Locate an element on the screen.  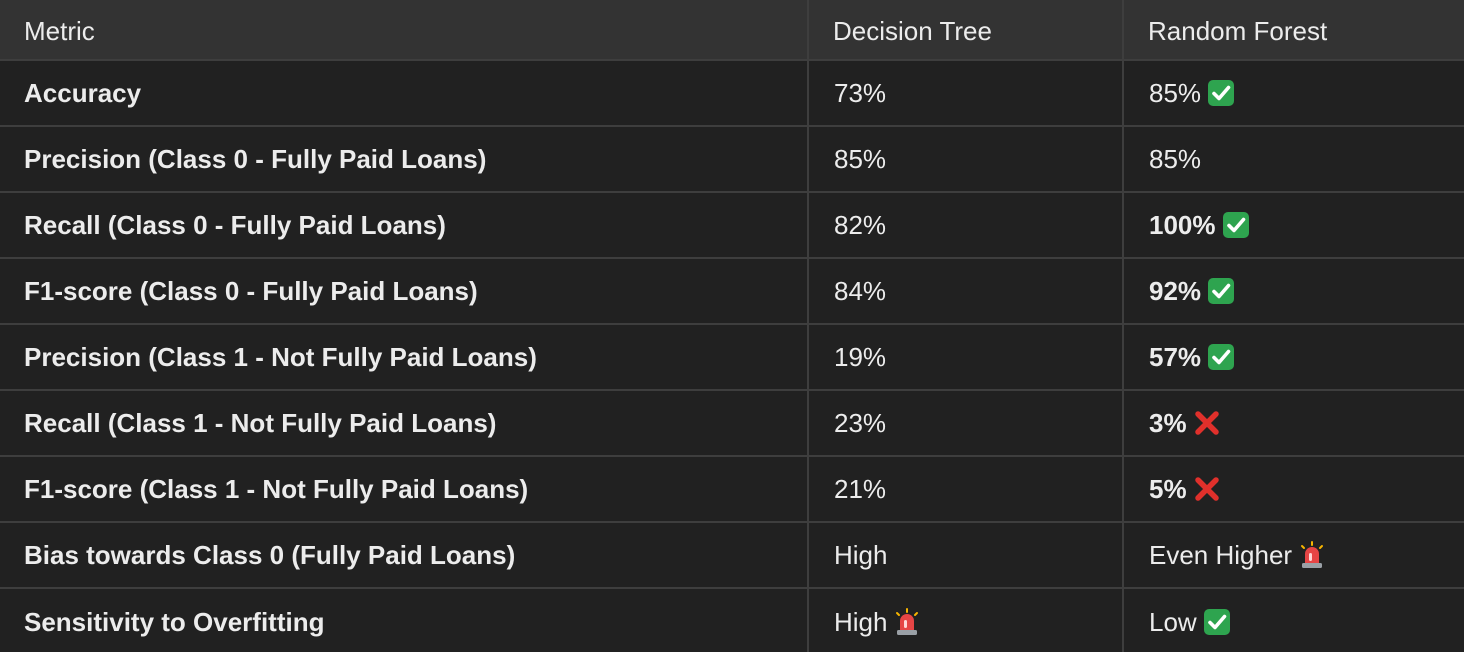
decision-tree-cell-value: 21% is located at coordinates (860, 489).